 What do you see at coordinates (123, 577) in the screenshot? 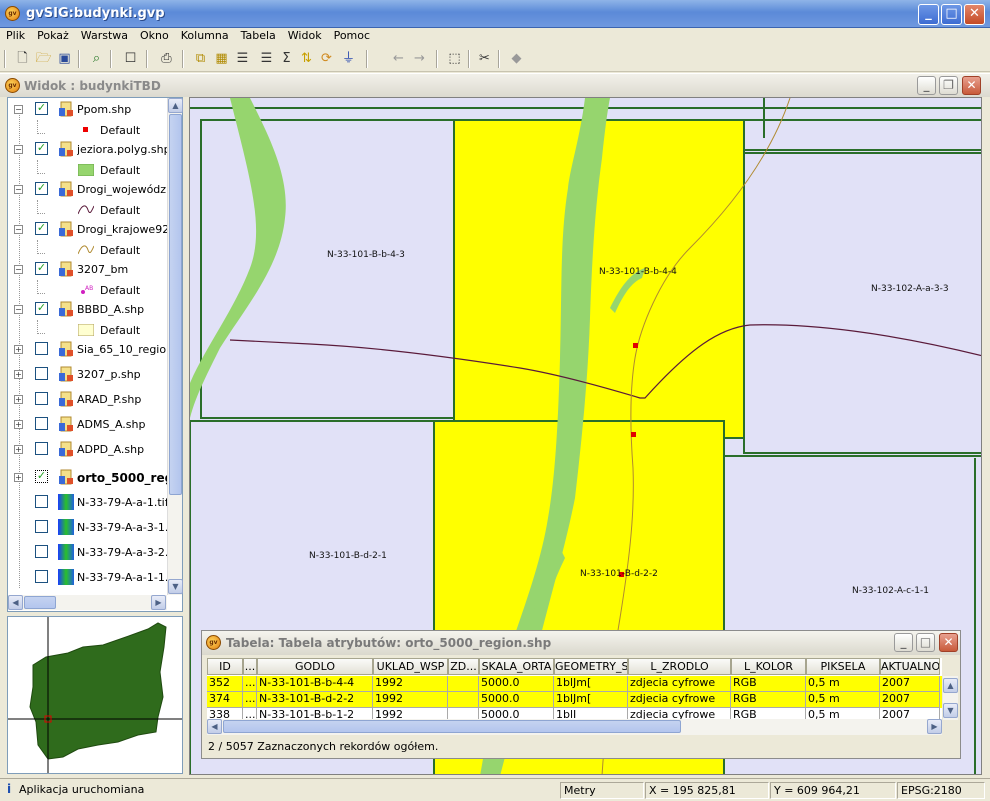
I see `layer-name: N-33-79-A-a-1-1.ti` at bounding box center [123, 577].